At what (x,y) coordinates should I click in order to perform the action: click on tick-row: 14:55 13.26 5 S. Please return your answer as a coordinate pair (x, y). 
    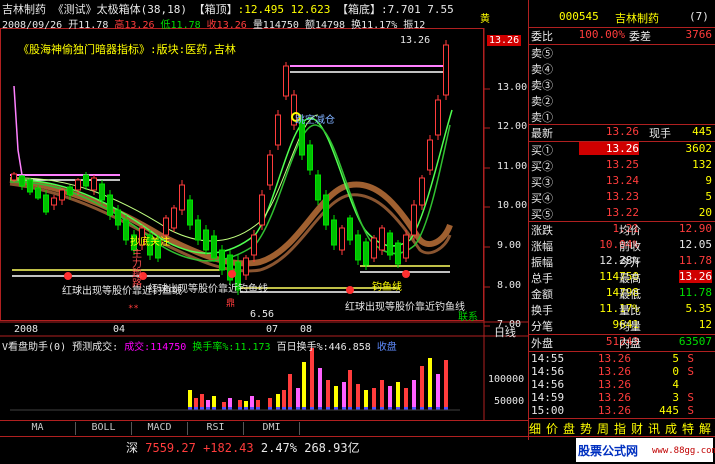
    Looking at the image, I should click on (622, 358).